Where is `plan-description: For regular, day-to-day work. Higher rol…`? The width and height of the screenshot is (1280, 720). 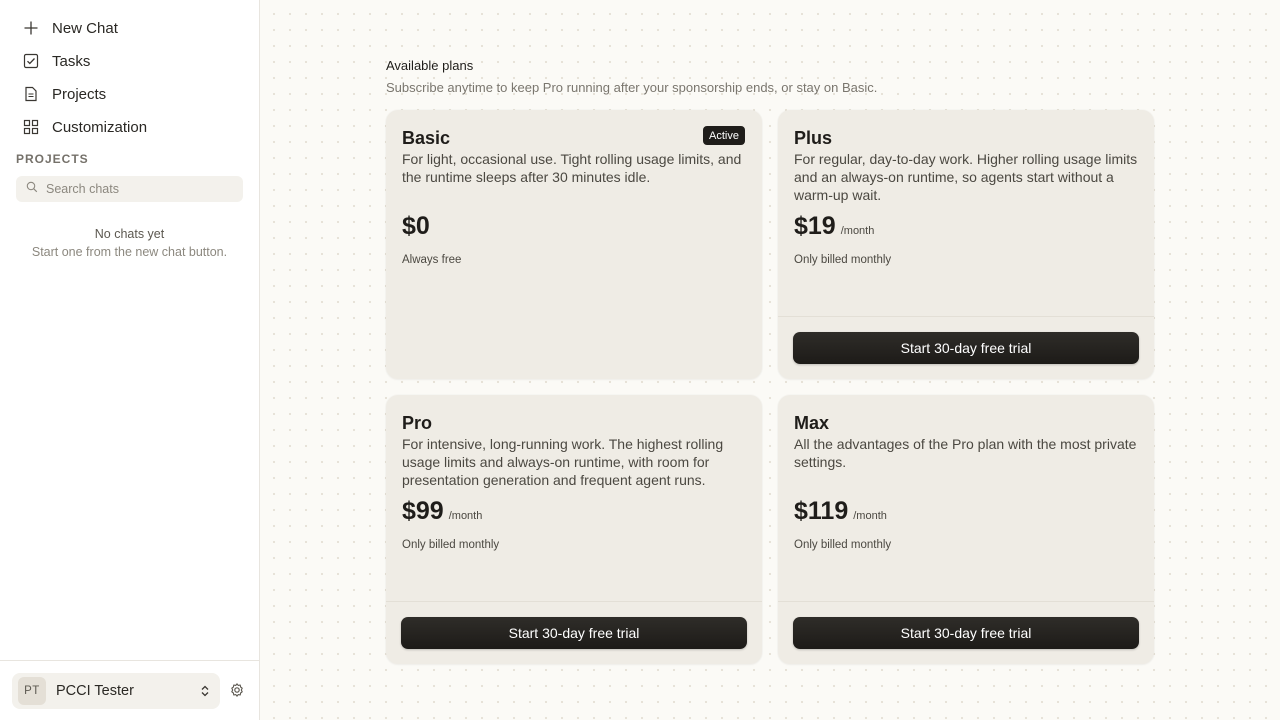
plan-description: For regular, day-to-day work. Higher rol… is located at coordinates (966, 177).